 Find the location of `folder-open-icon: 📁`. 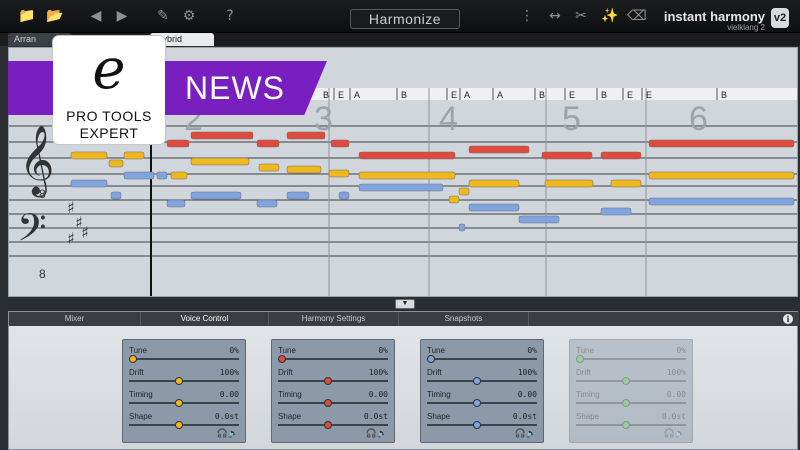

folder-open-icon: 📁 is located at coordinates (26, 16).